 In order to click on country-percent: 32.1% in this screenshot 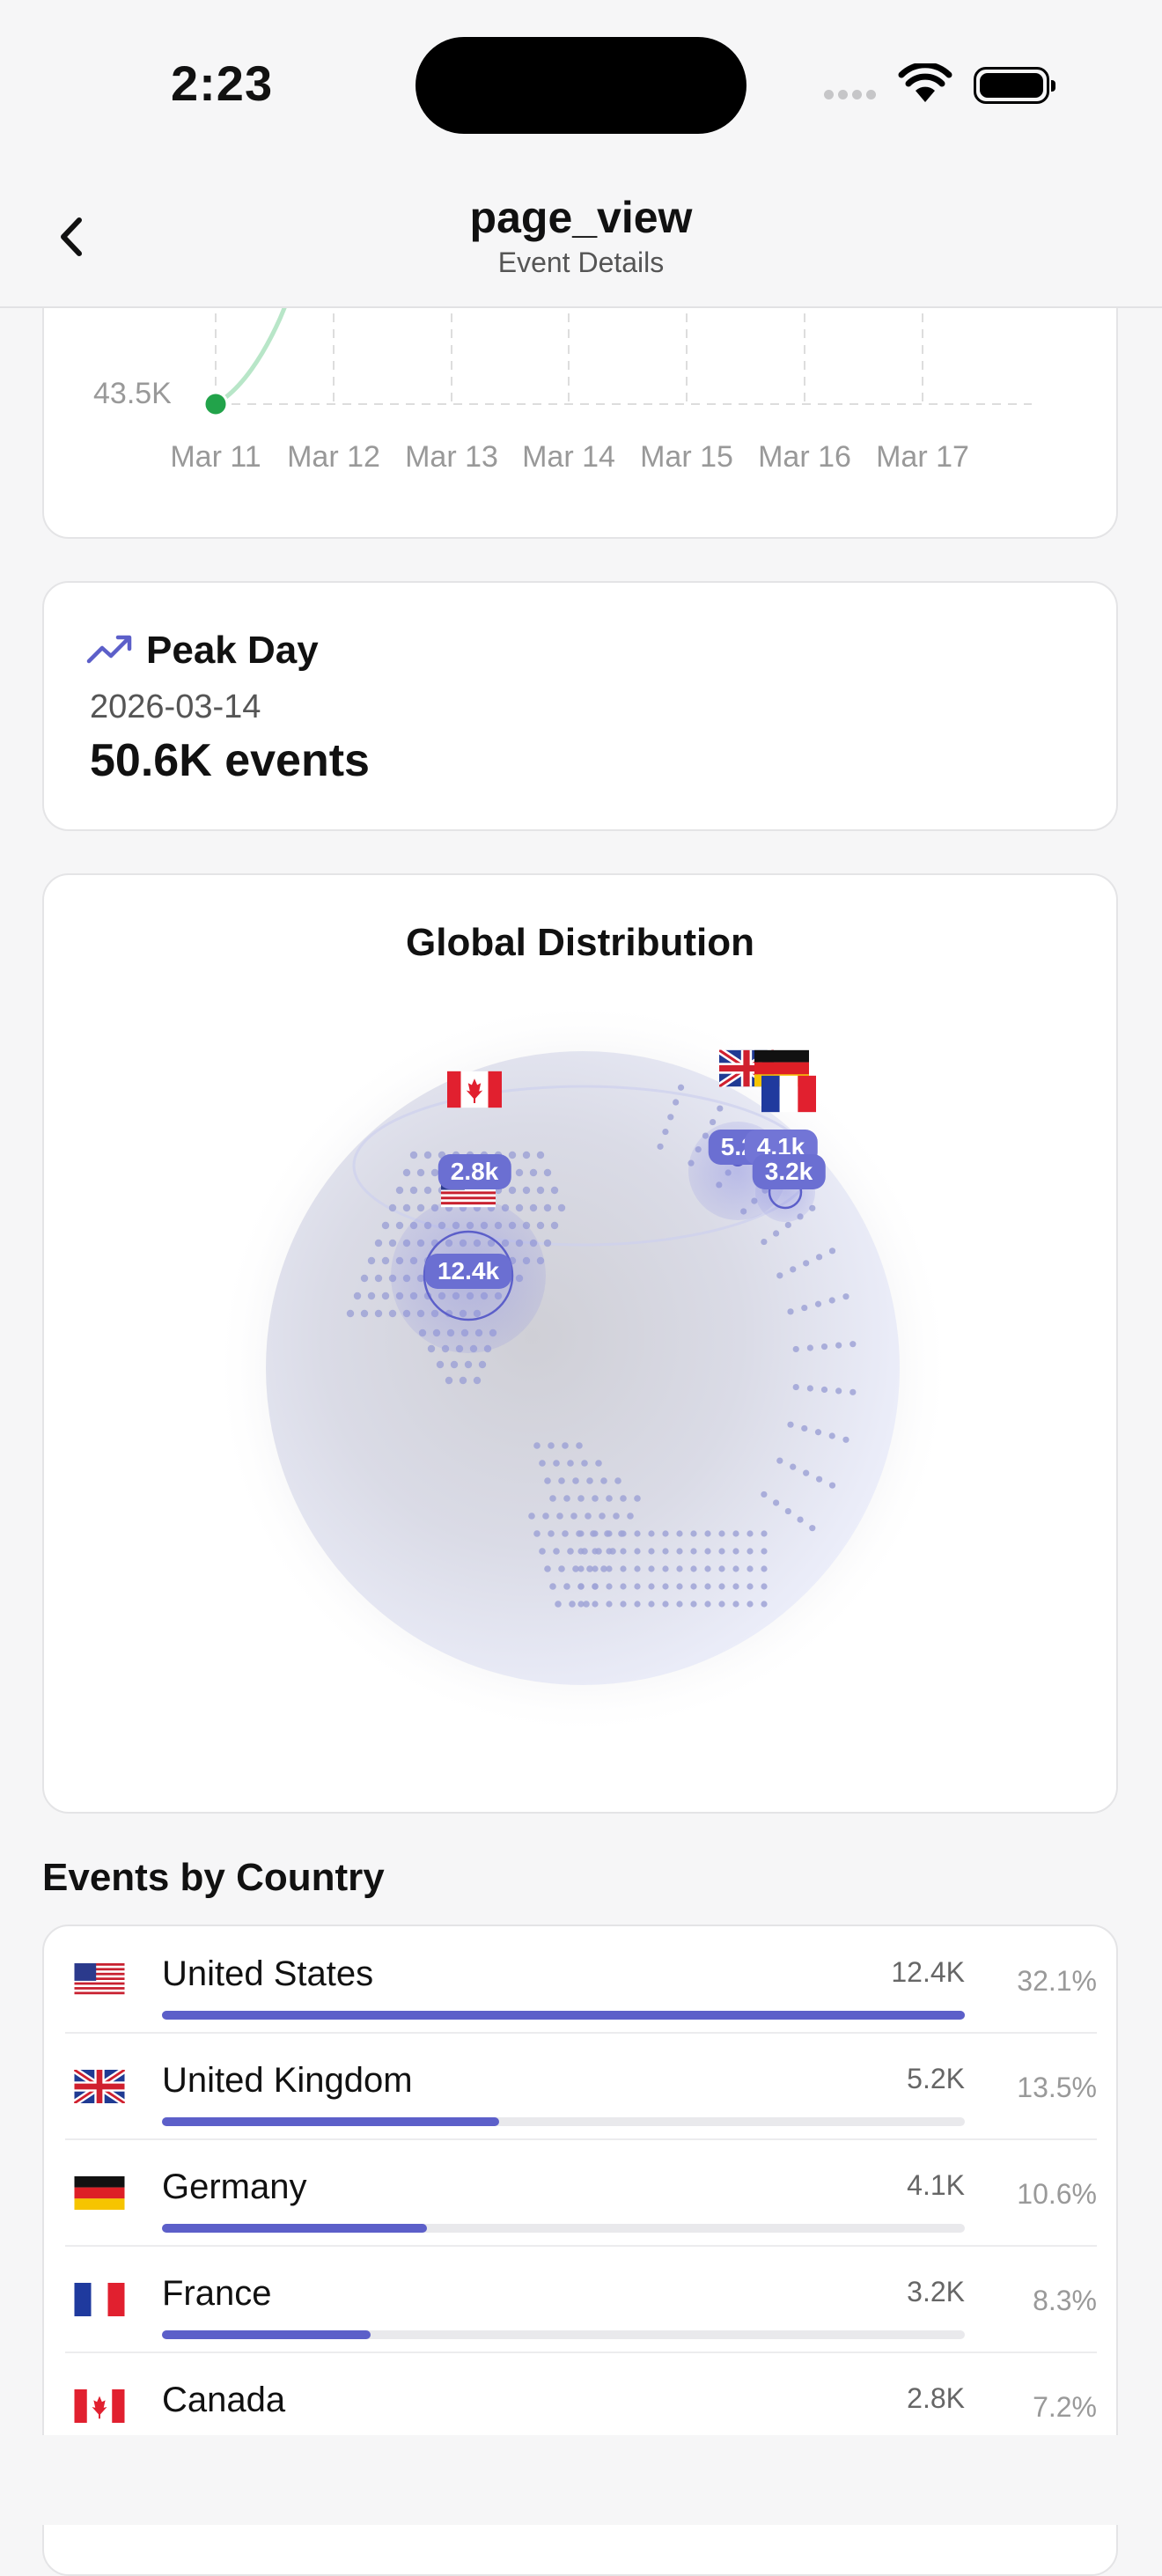, I will do `click(1057, 1981)`.